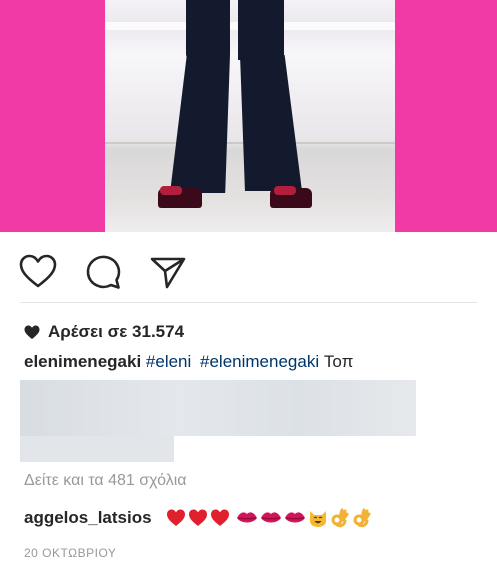 The width and height of the screenshot is (497, 573). What do you see at coordinates (317, 519) in the screenshot?
I see `smiling-cat-face-icon` at bounding box center [317, 519].